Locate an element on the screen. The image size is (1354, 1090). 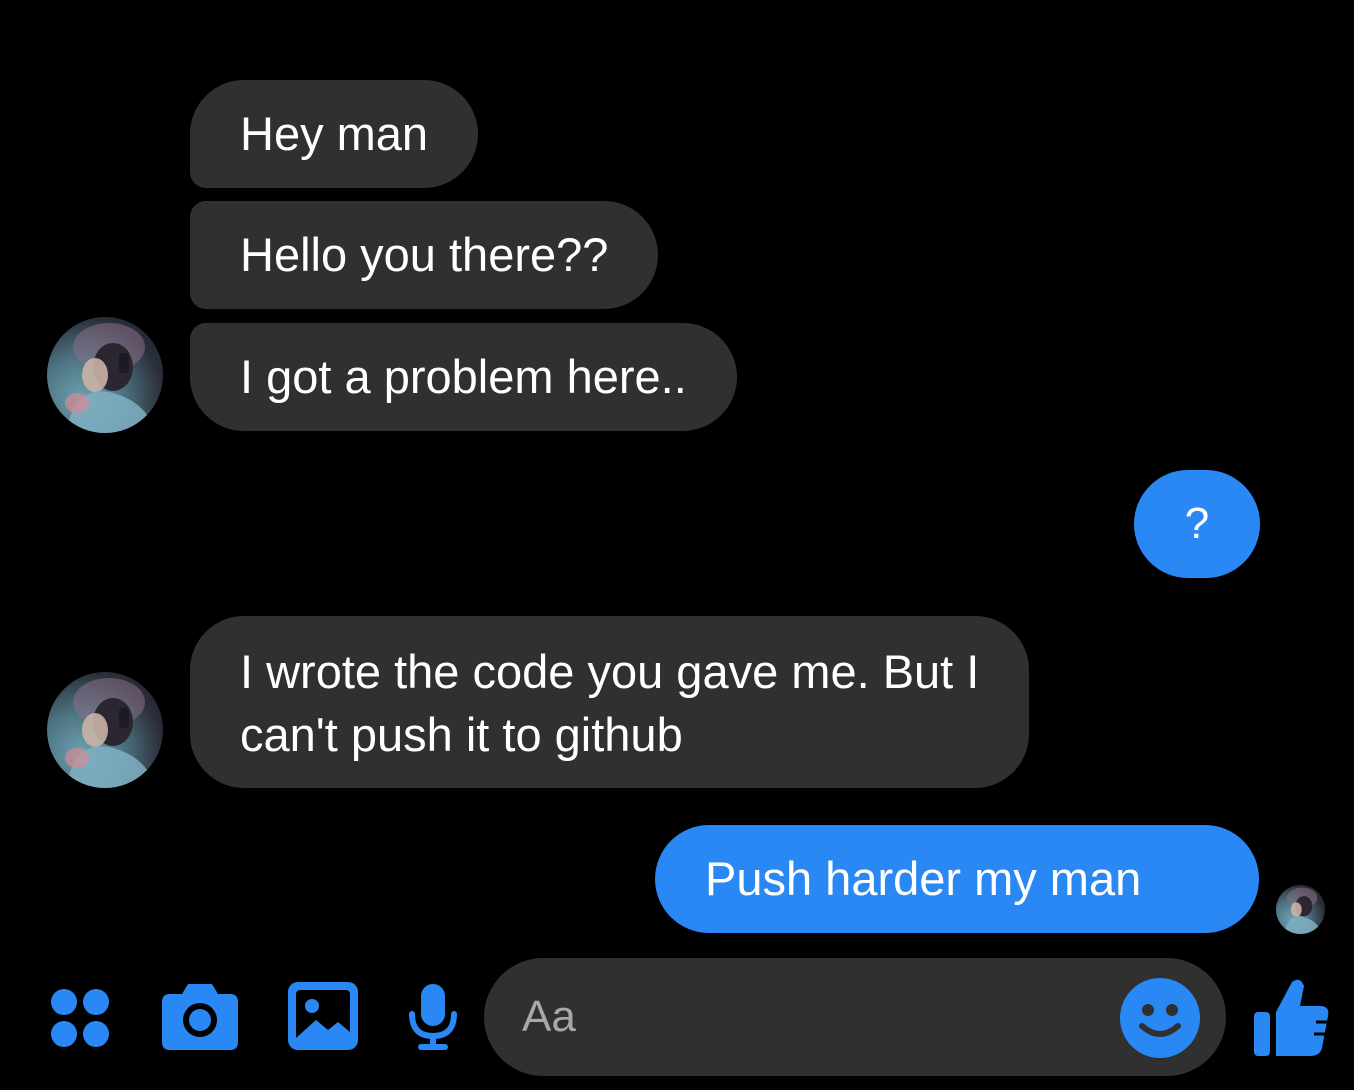
message-text: Hey man is located at coordinates (334, 133).